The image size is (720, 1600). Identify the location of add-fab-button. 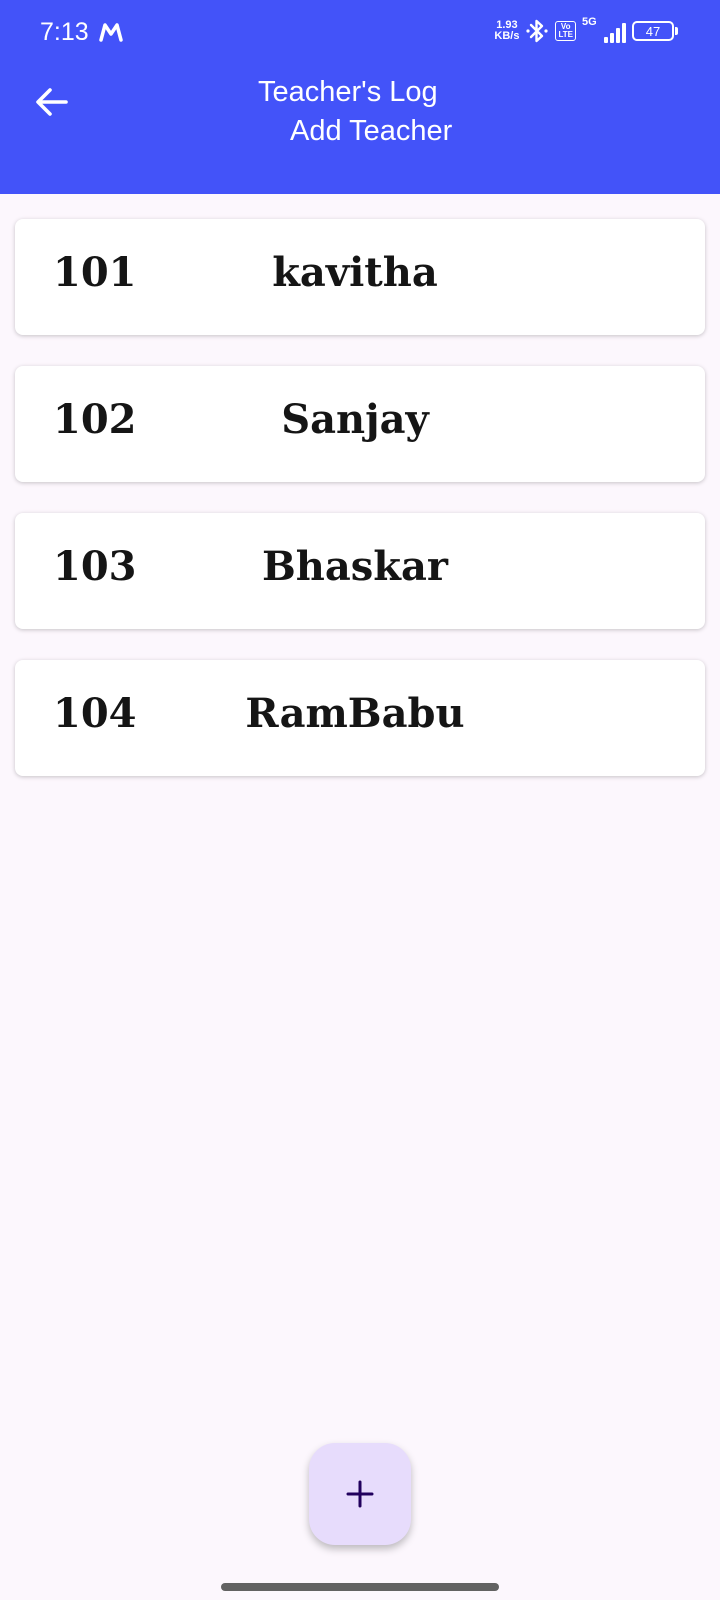
(360, 1494).